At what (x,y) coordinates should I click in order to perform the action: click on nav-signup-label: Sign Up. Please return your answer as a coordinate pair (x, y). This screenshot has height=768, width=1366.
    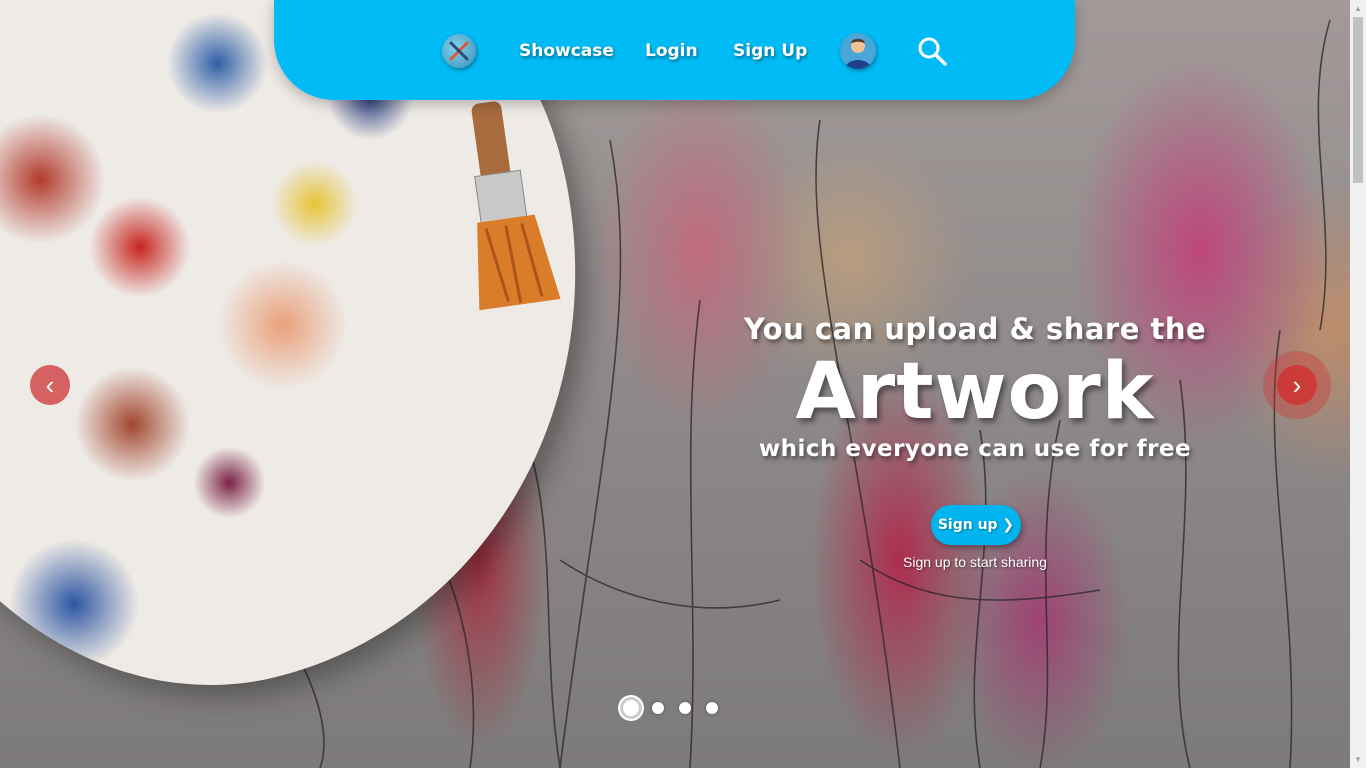
    Looking at the image, I should click on (770, 51).